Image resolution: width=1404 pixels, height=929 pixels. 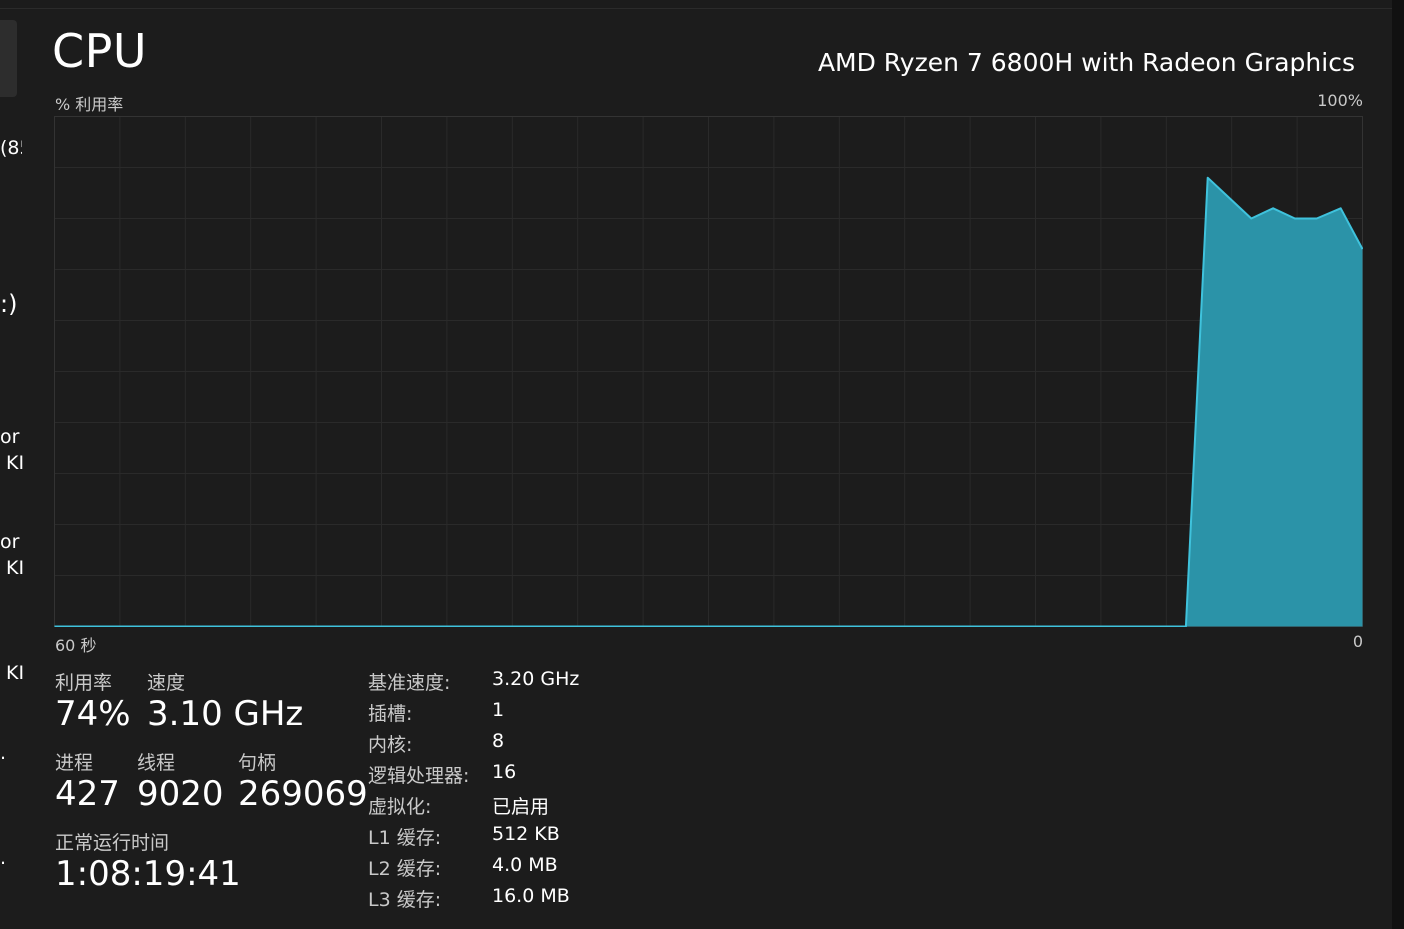 I want to click on threads-label: 线程, so click(x=156, y=763).